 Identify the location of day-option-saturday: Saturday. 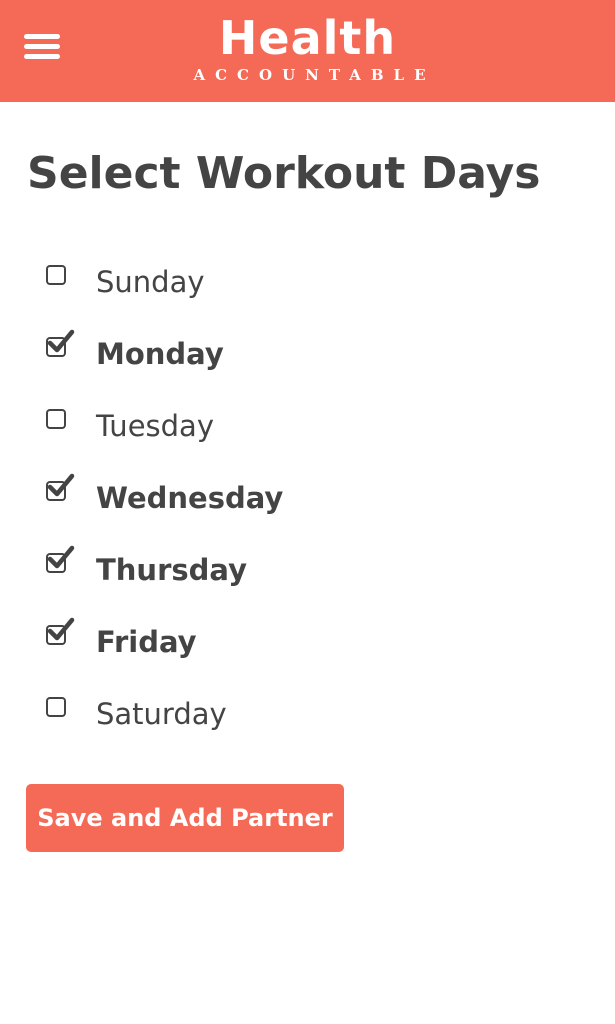
(307, 722).